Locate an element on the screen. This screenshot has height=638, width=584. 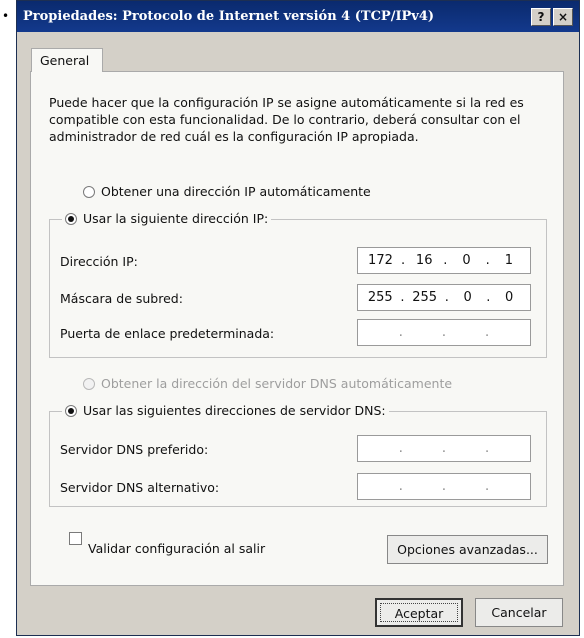
radio-obtain-ip-auto: Obtener una dirección IP automáticamente is located at coordinates (227, 191).